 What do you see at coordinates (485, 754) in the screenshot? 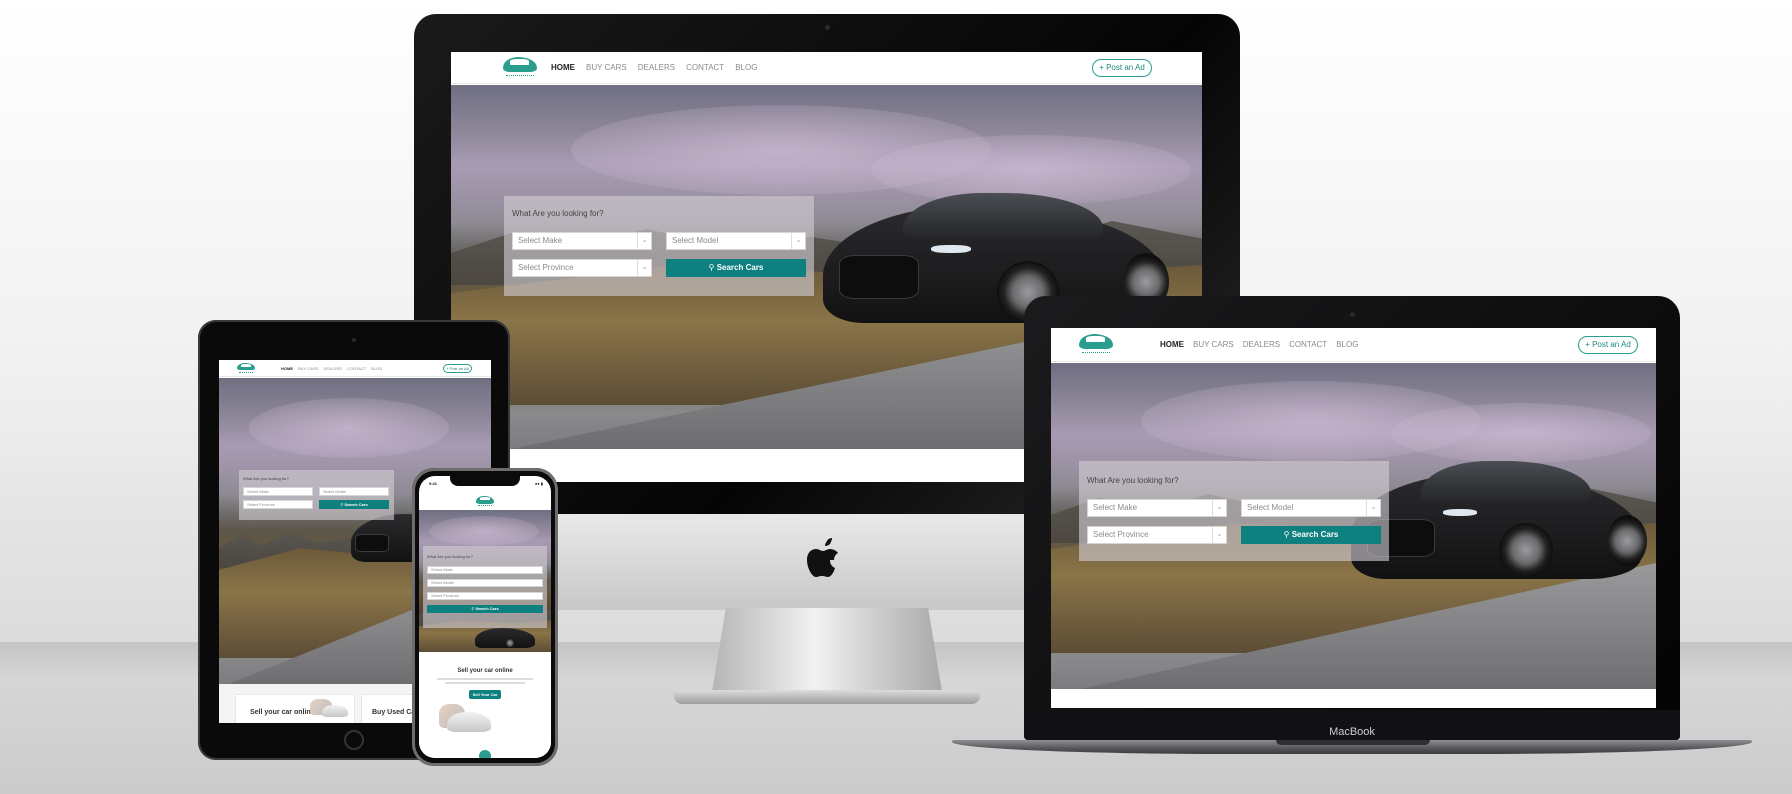
I see `scroll-to-top-button` at bounding box center [485, 754].